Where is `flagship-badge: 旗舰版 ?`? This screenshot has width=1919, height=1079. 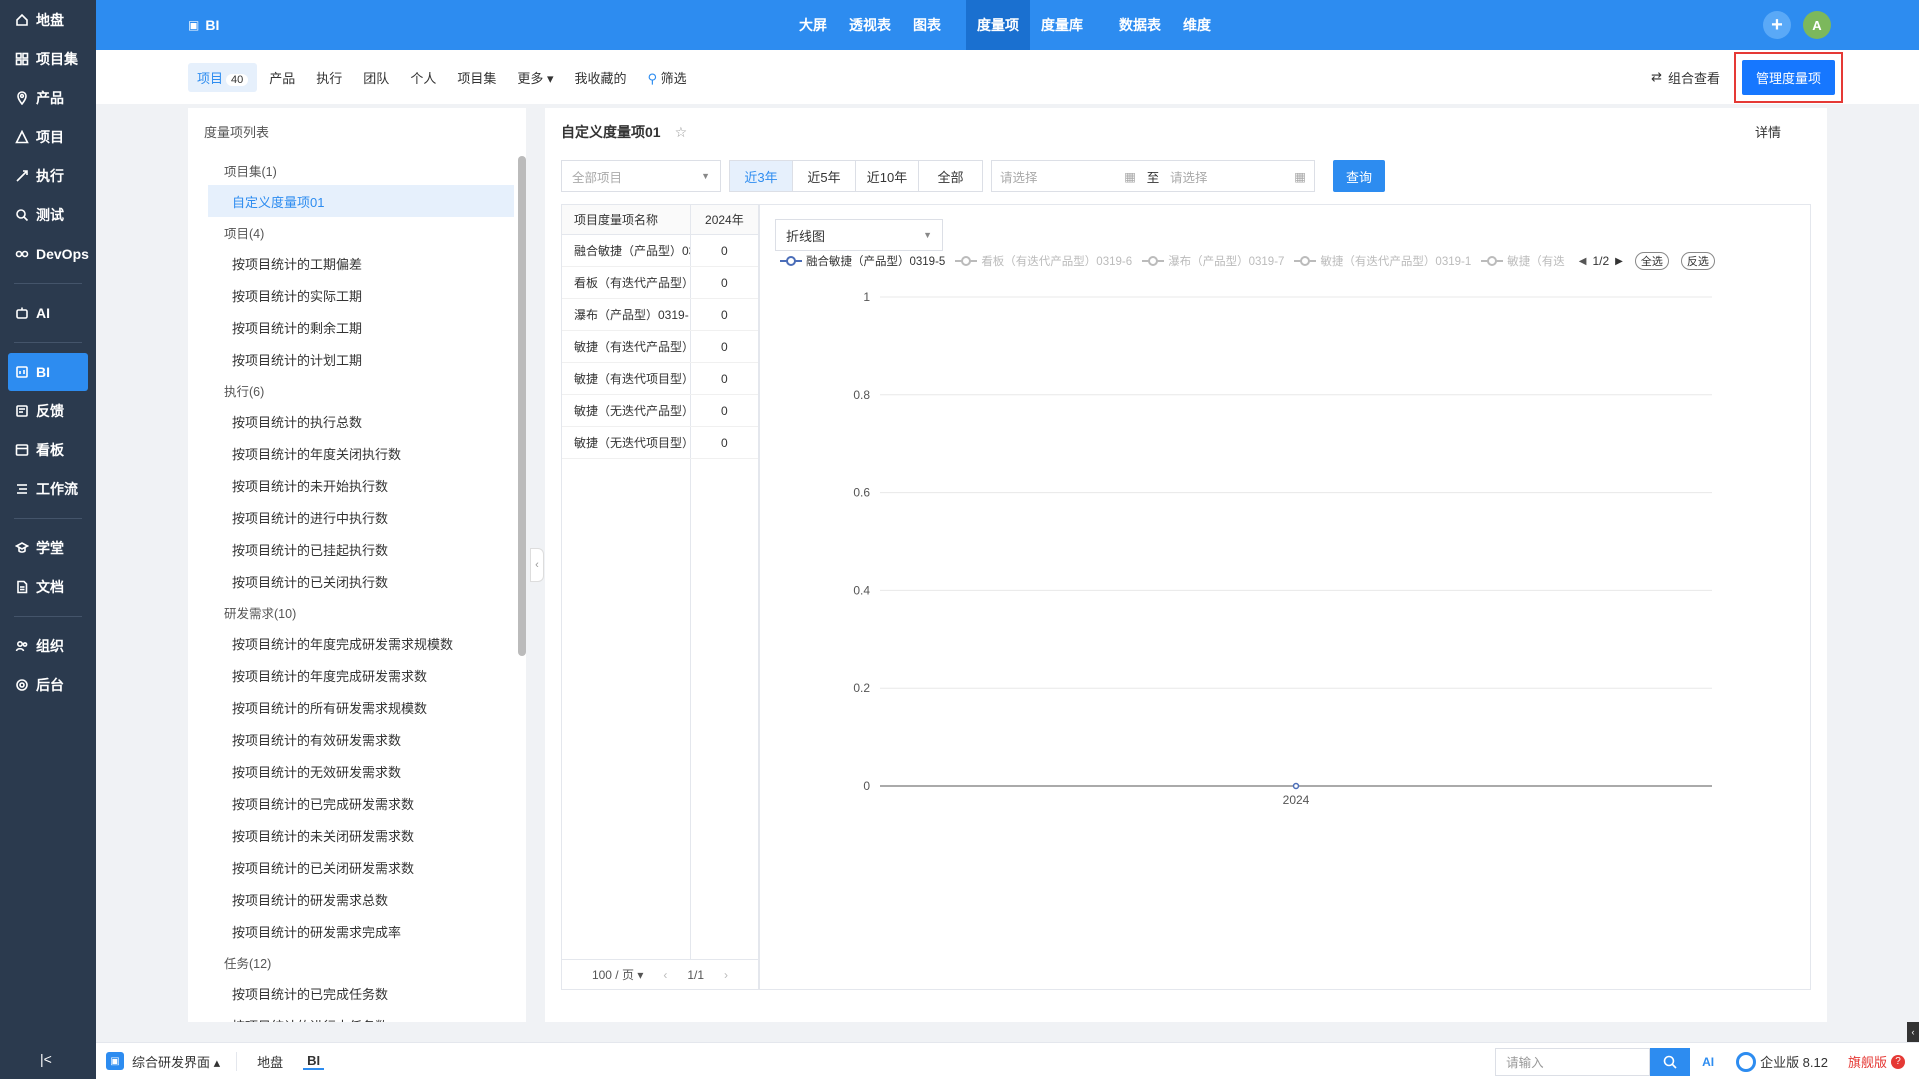 flagship-badge: 旗舰版 ? is located at coordinates (1876, 1061).